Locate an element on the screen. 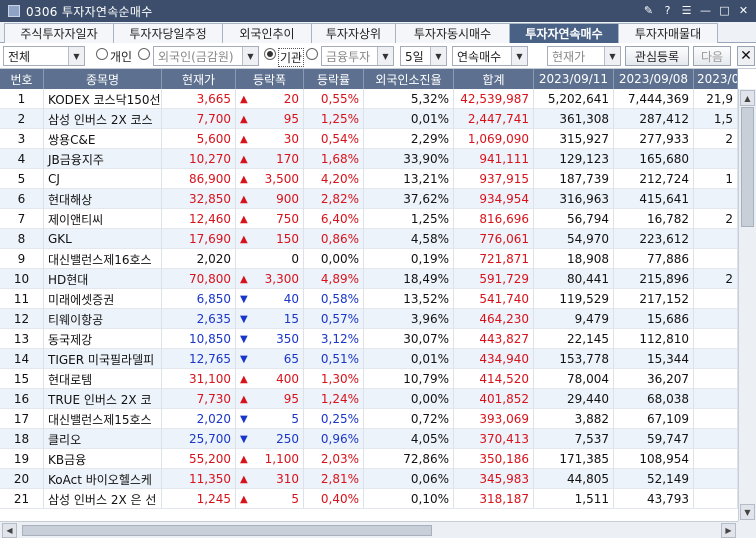  chevron-down-icon: ▼ is located at coordinates (385, 56).